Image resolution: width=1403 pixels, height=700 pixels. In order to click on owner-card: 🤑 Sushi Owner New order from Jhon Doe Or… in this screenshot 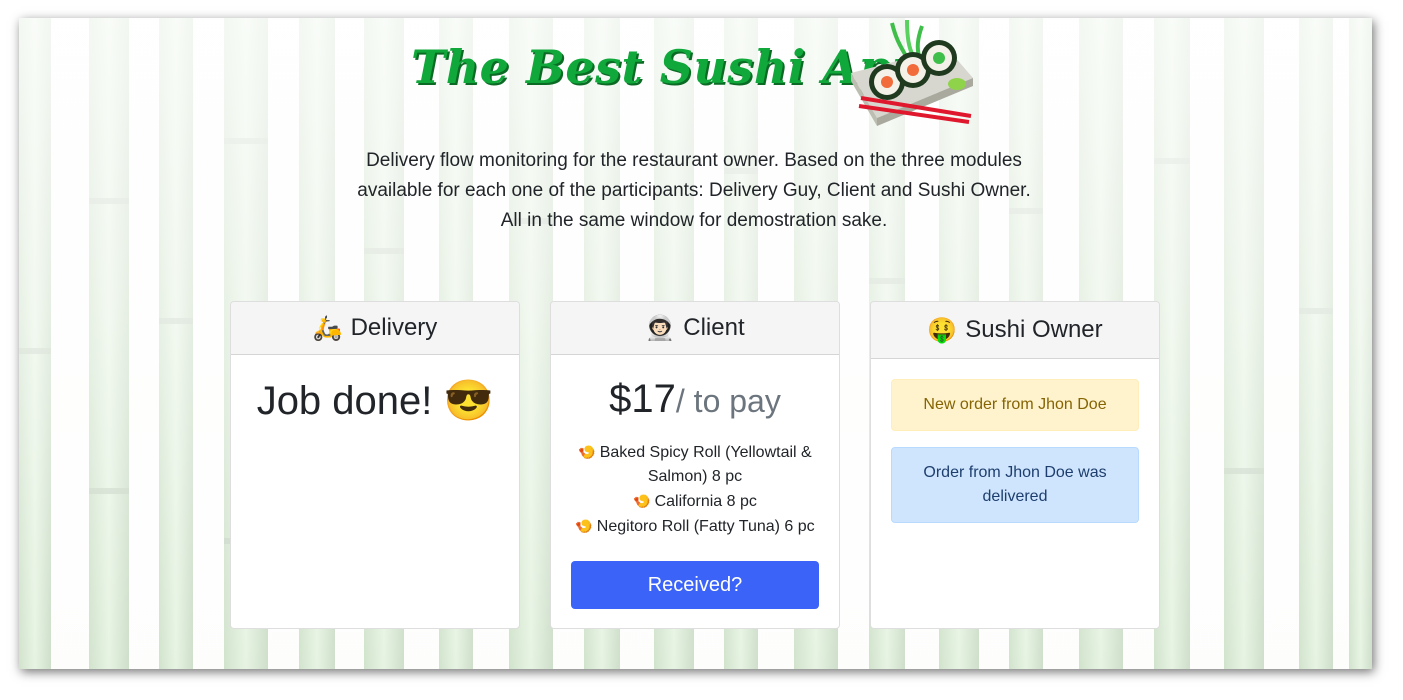, I will do `click(1015, 465)`.